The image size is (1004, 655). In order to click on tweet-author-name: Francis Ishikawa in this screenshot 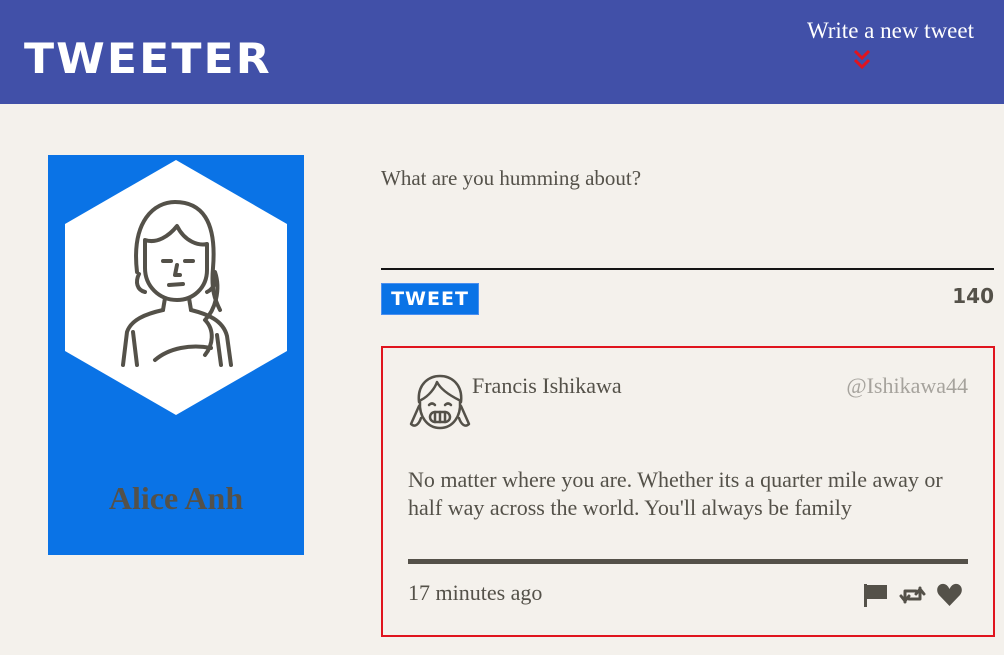, I will do `click(547, 386)`.